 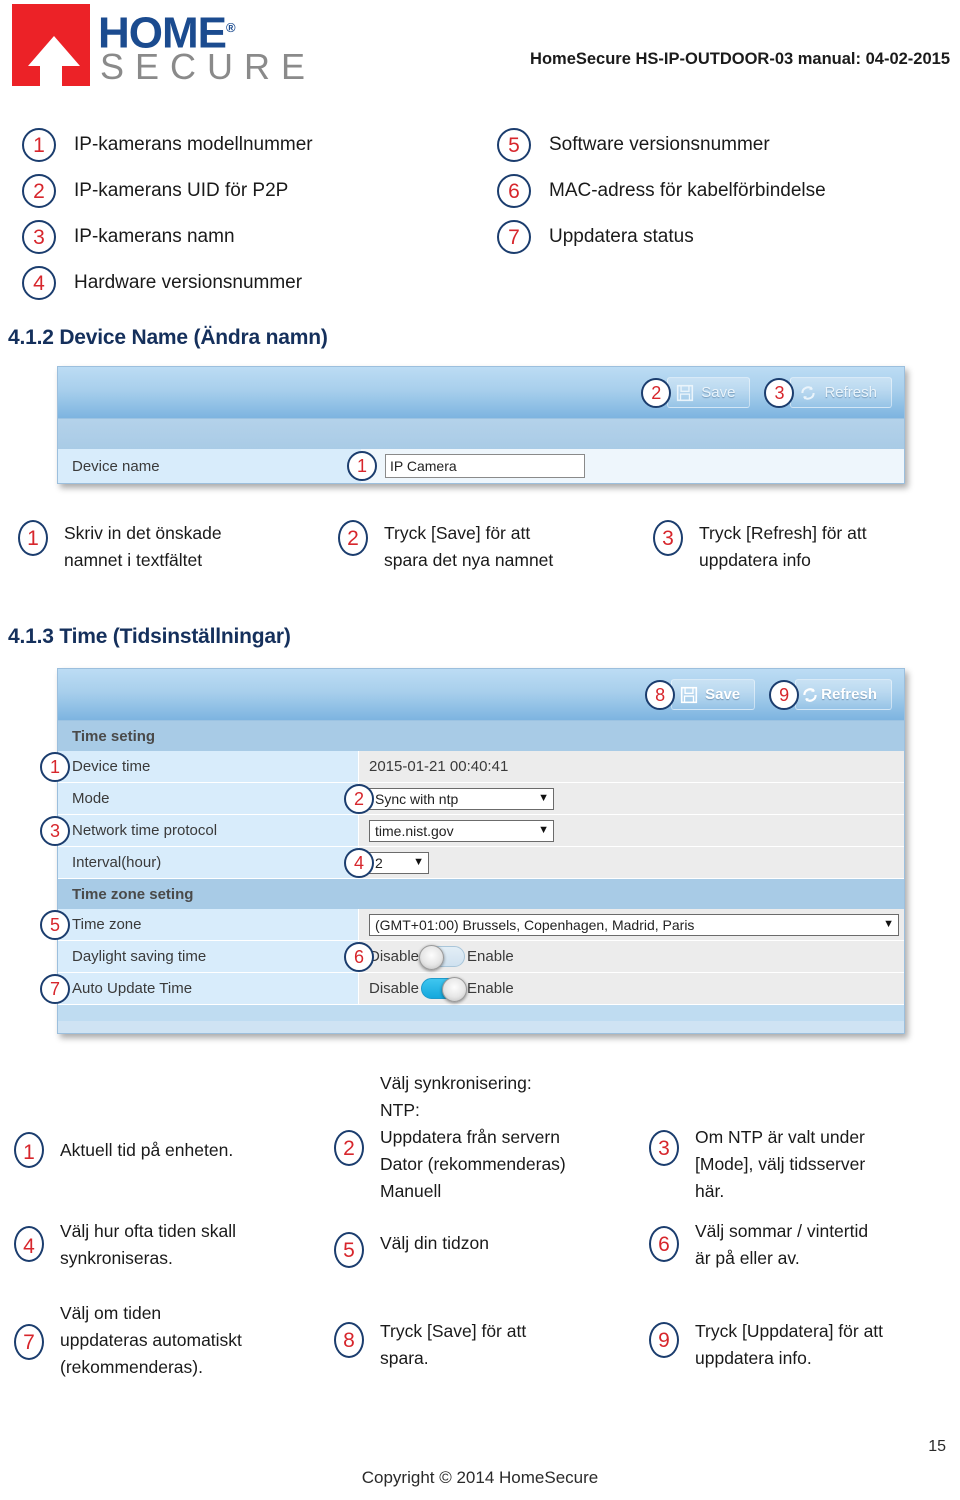 What do you see at coordinates (481, 736) in the screenshot?
I see `time-setting-section-header: Time seting` at bounding box center [481, 736].